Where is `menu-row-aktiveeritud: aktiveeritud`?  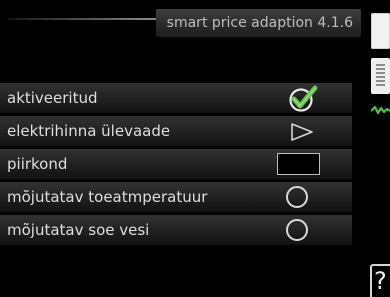 menu-row-aktiveeritud: aktiveeritud is located at coordinates (176, 98).